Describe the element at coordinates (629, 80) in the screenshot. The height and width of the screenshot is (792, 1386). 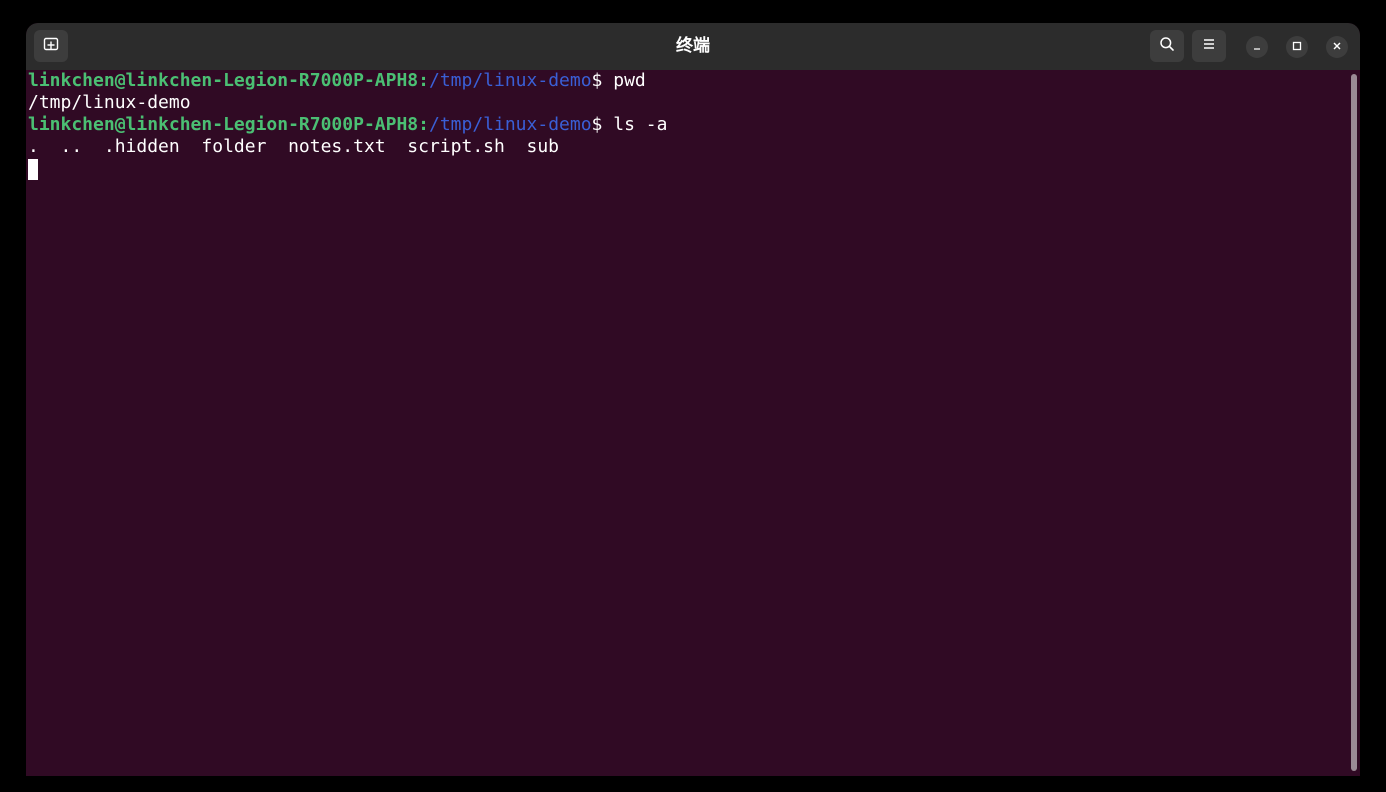
I see `command-text: pwd` at that location.